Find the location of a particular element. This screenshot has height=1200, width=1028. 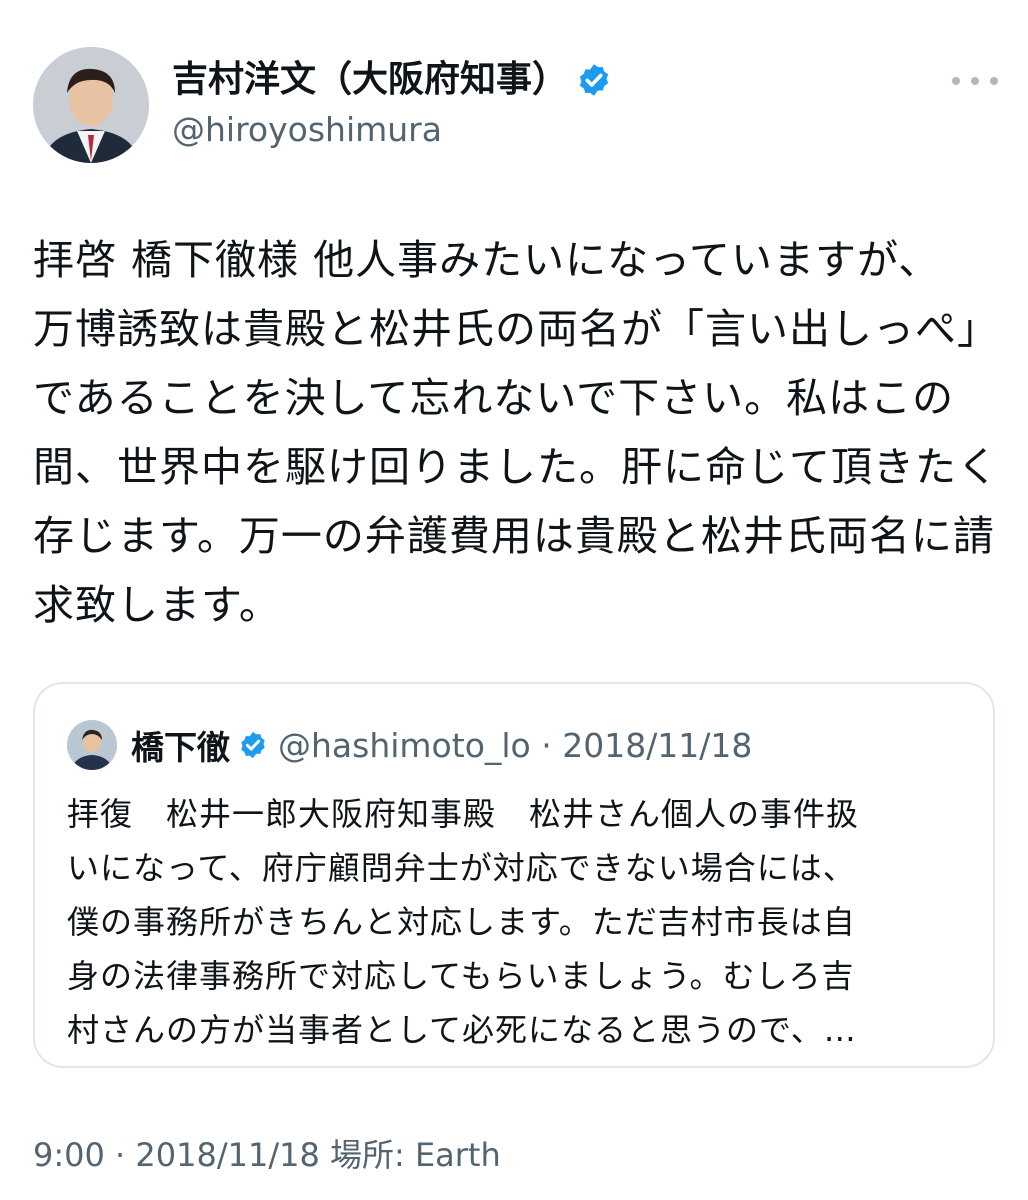

quoted-text-line: いになって、府庁顧問弁士が対応できない場合には、 is located at coordinates (461, 868).